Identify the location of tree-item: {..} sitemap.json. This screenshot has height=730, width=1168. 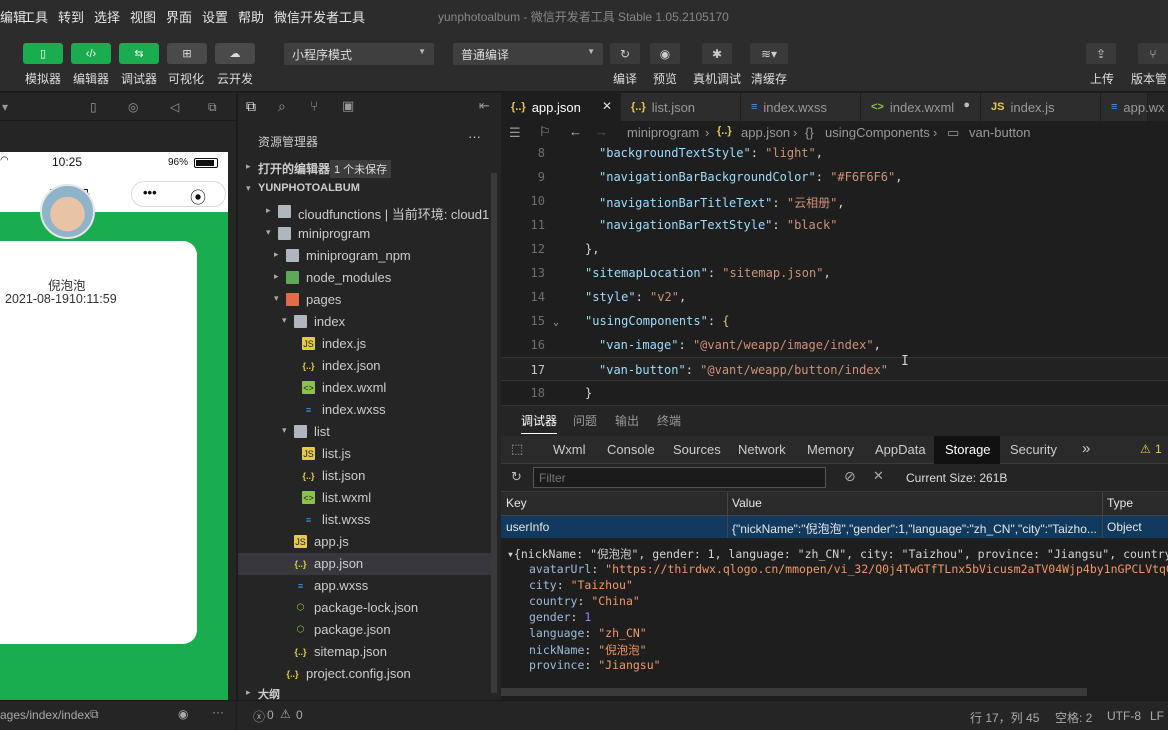
(367, 652).